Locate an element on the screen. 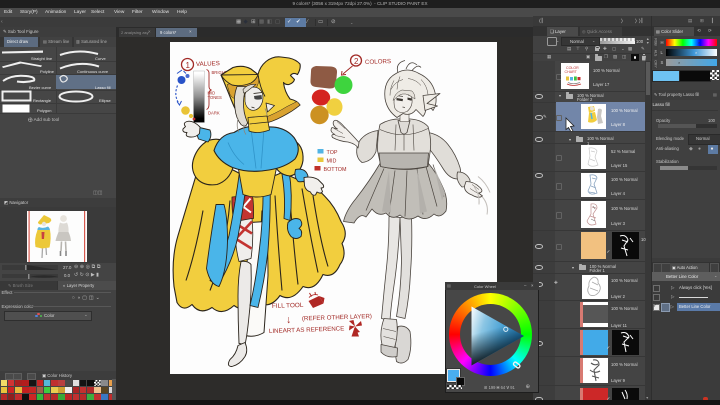 The image size is (720, 405). svg-text: 1 is located at coordinates (188, 65).